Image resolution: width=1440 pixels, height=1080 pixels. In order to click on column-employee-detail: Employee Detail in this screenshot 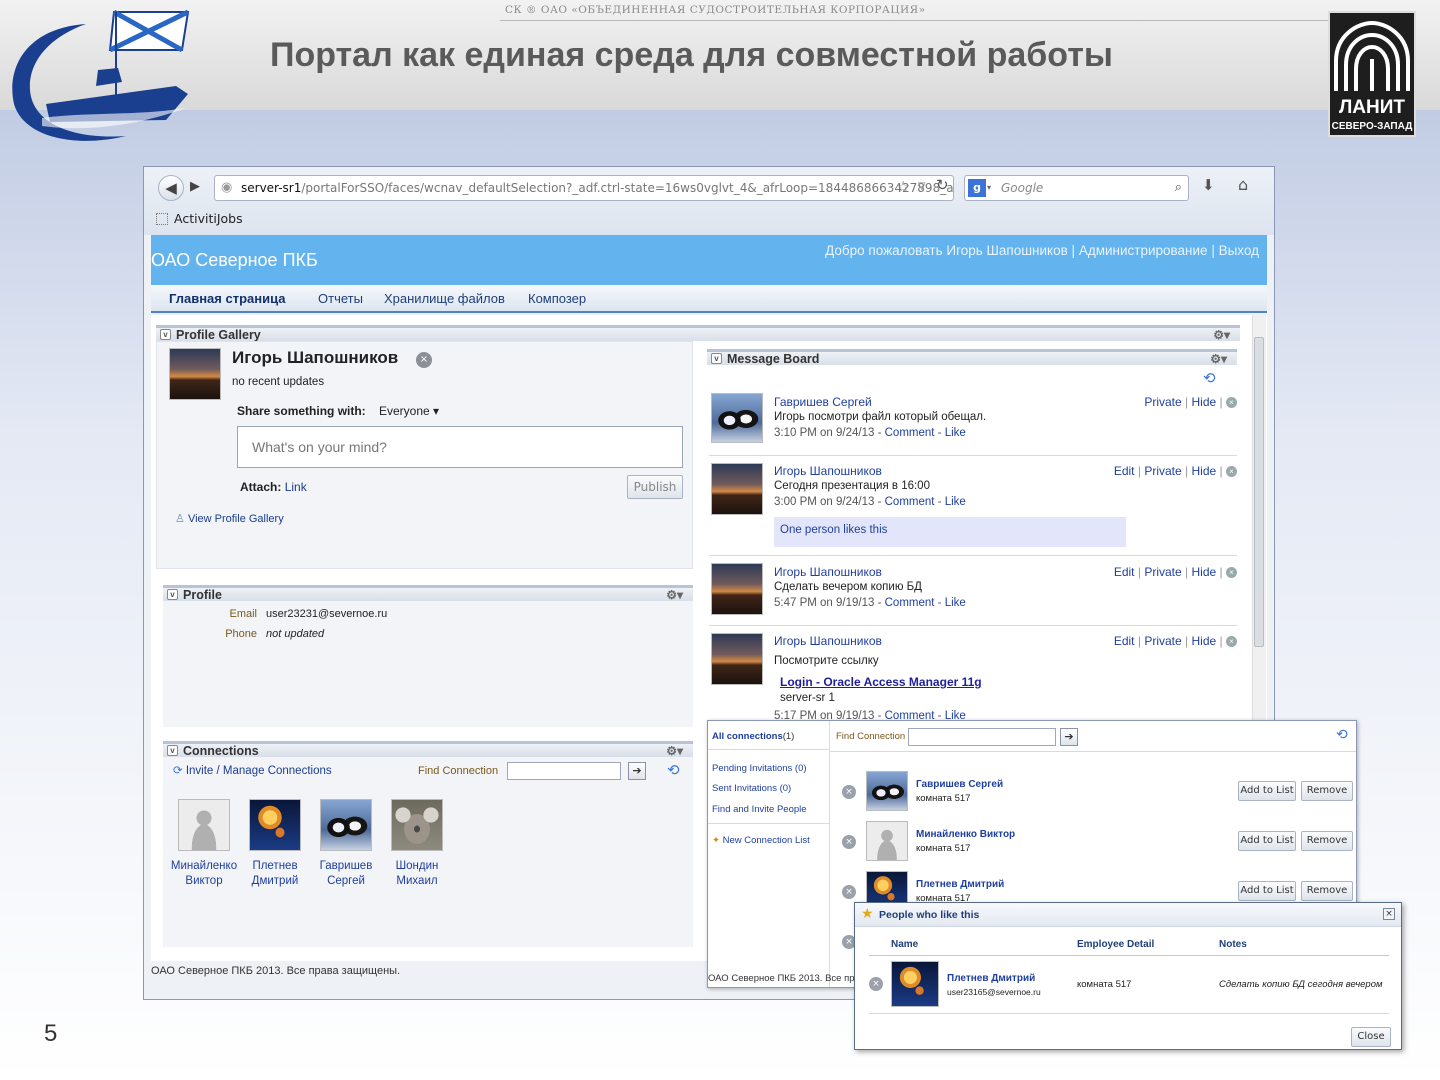, I will do `click(1115, 944)`.